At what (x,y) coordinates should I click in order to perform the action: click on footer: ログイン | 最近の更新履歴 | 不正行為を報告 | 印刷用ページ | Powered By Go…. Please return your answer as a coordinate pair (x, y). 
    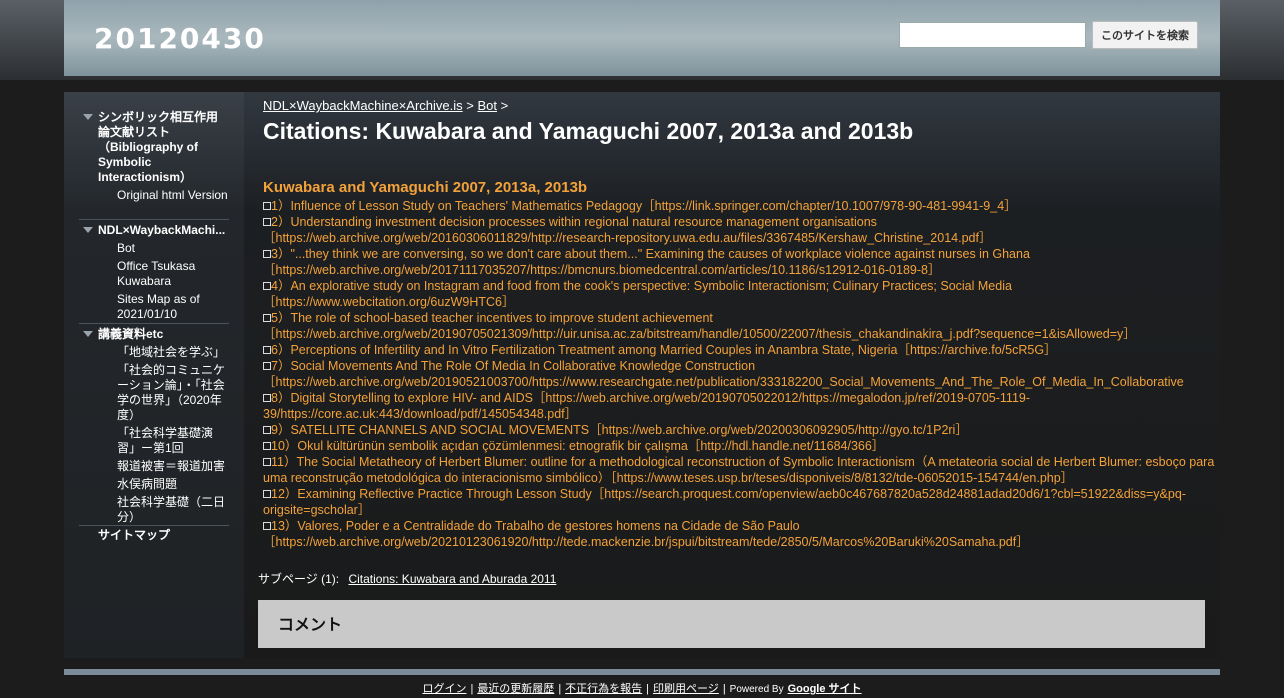
    Looking at the image, I should click on (642, 688).